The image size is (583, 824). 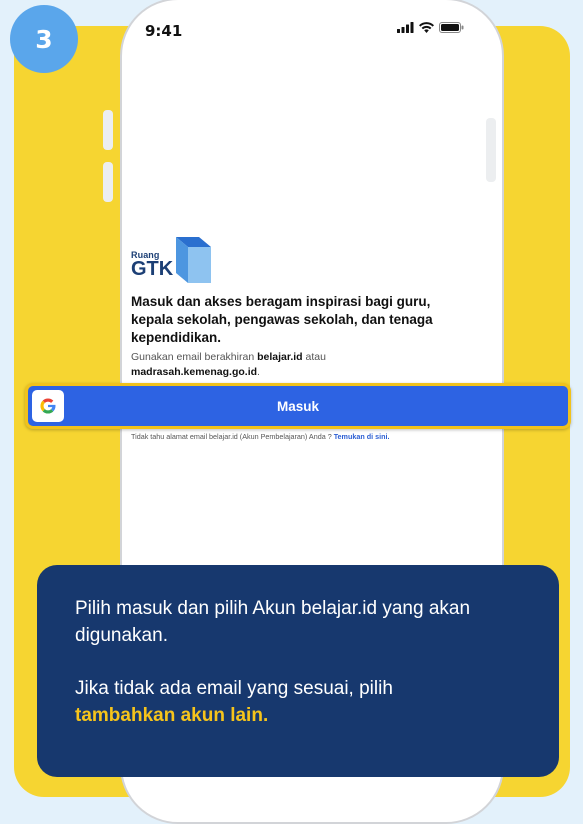 I want to click on status-icons, so click(x=430, y=27).